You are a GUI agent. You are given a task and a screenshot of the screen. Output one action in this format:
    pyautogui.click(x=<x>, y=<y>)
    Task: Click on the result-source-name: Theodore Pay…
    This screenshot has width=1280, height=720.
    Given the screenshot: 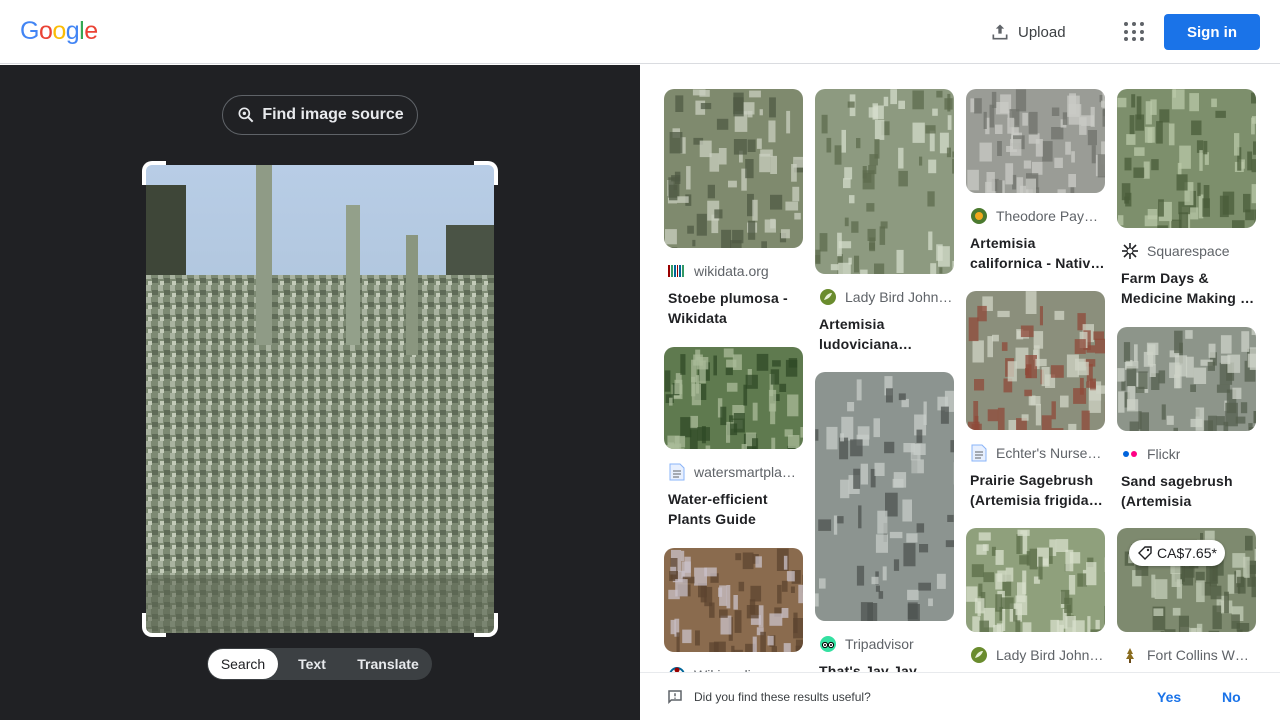 What is the action you would take?
    pyautogui.click(x=1047, y=216)
    